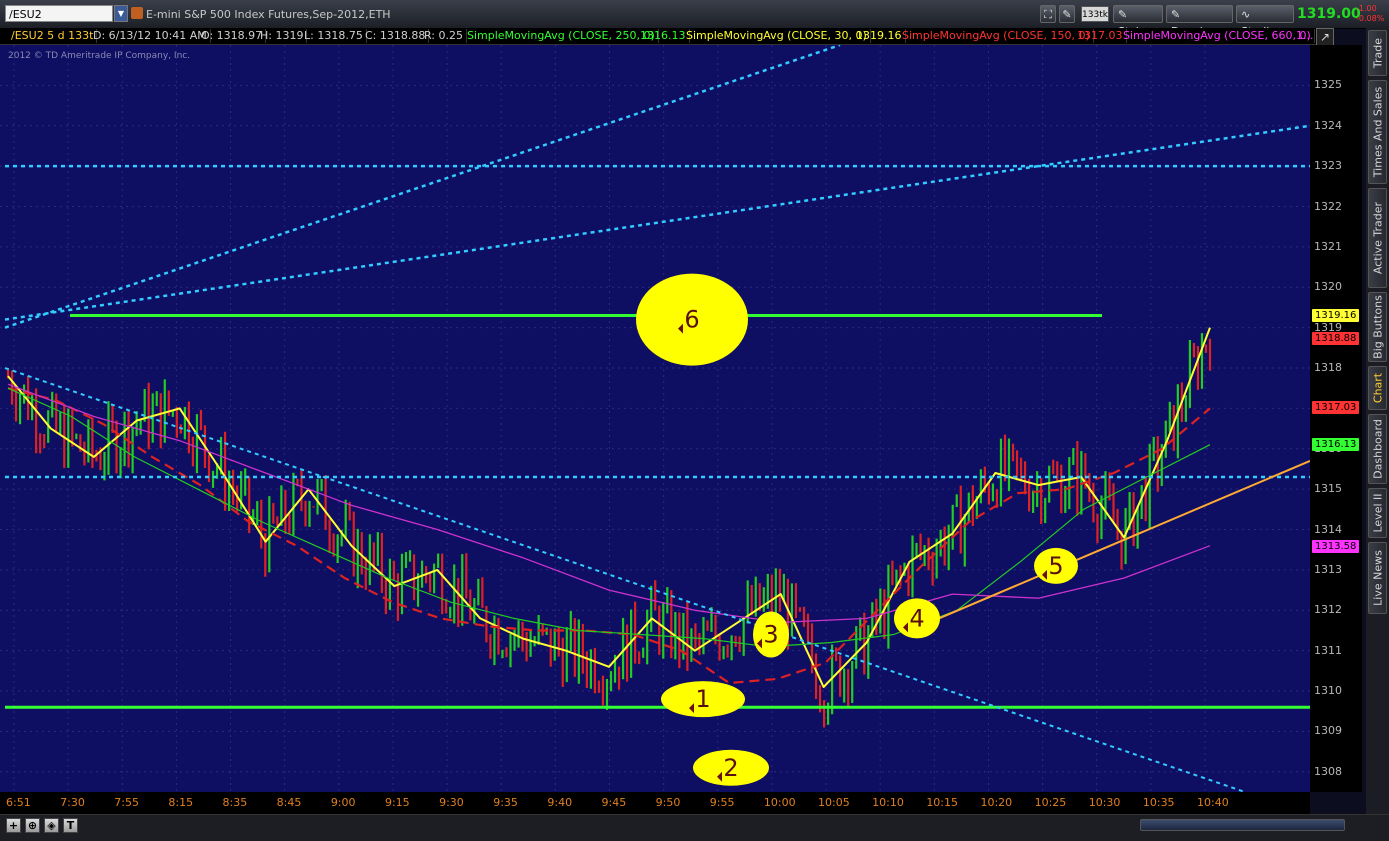  What do you see at coordinates (1050, 802) in the screenshot?
I see `time-tick-label: 10:25` at bounding box center [1050, 802].